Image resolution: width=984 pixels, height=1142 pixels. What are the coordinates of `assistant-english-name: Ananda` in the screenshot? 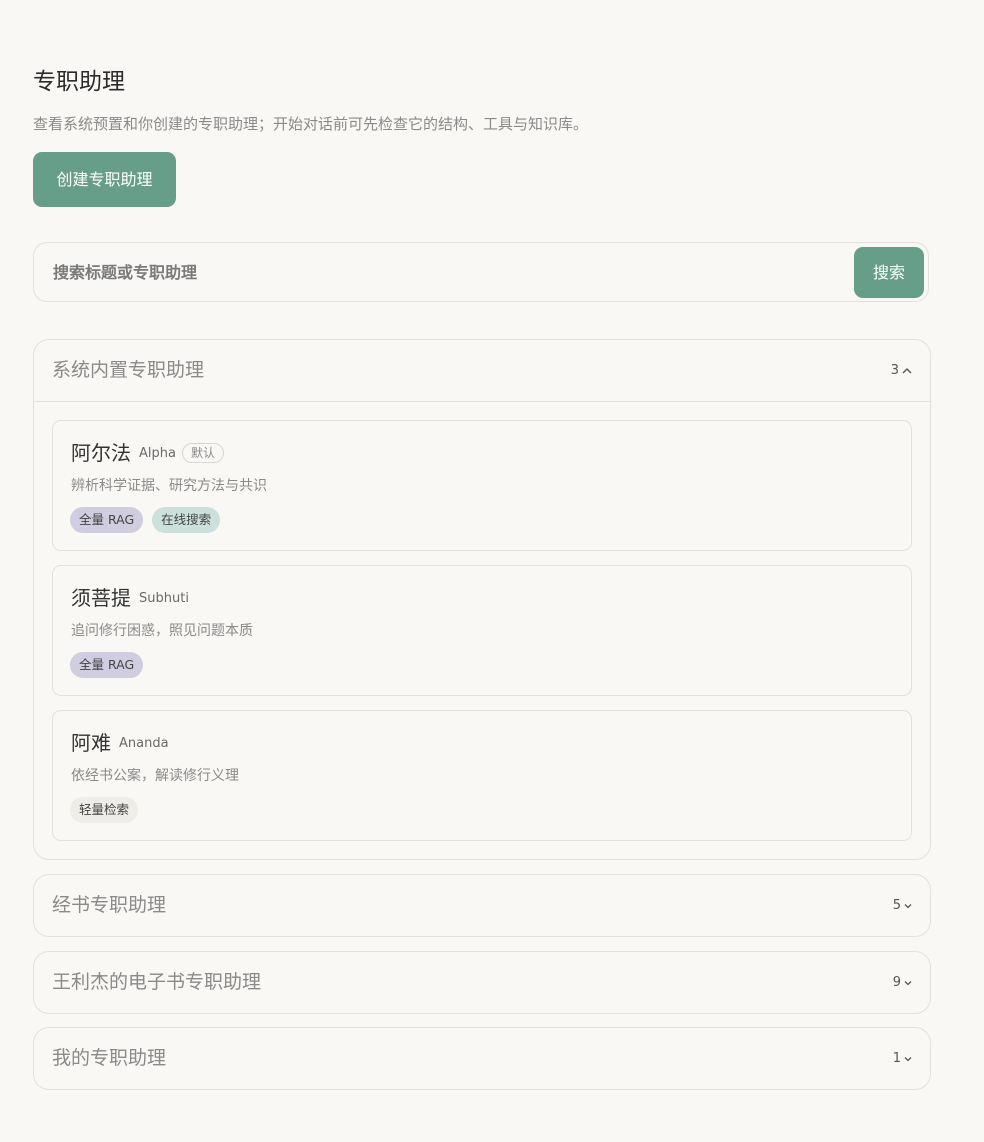 It's located at (144, 743).